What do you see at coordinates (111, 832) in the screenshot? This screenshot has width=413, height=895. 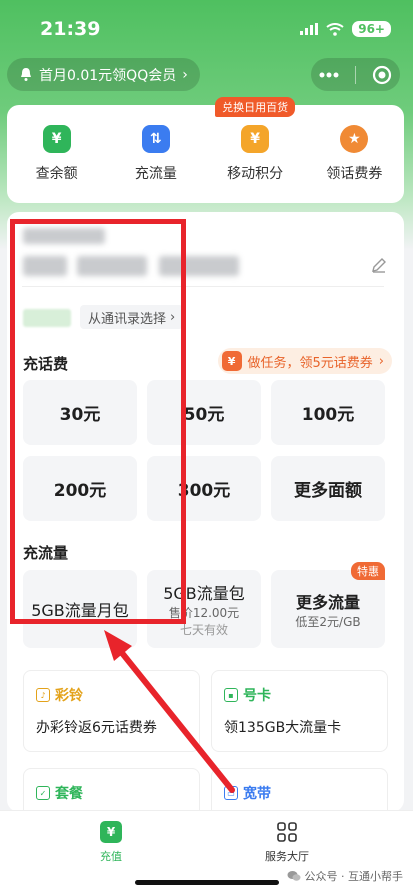 I see `yen-icon: ¥` at bounding box center [111, 832].